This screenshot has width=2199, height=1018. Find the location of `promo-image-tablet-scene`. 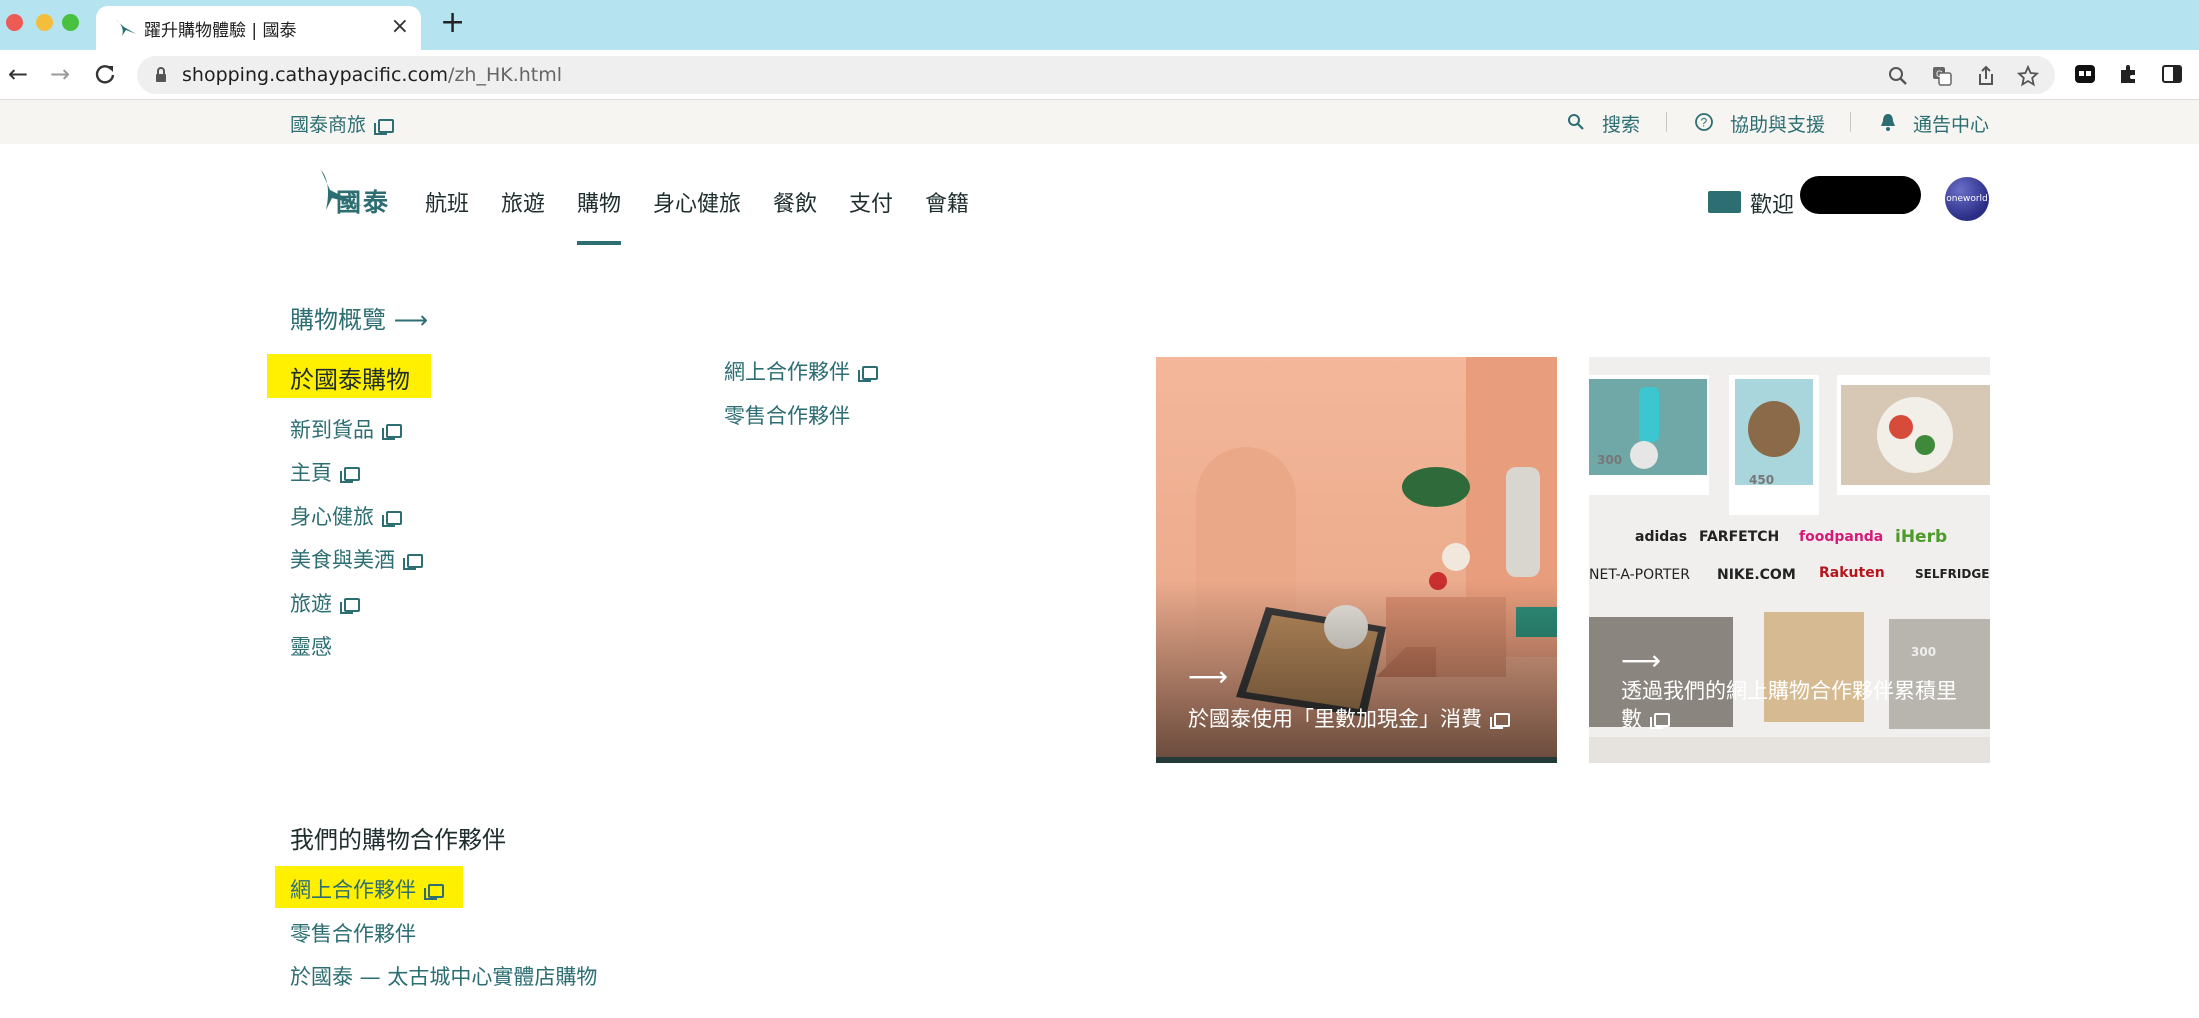

promo-image-tablet-scene is located at coordinates (1356, 560).